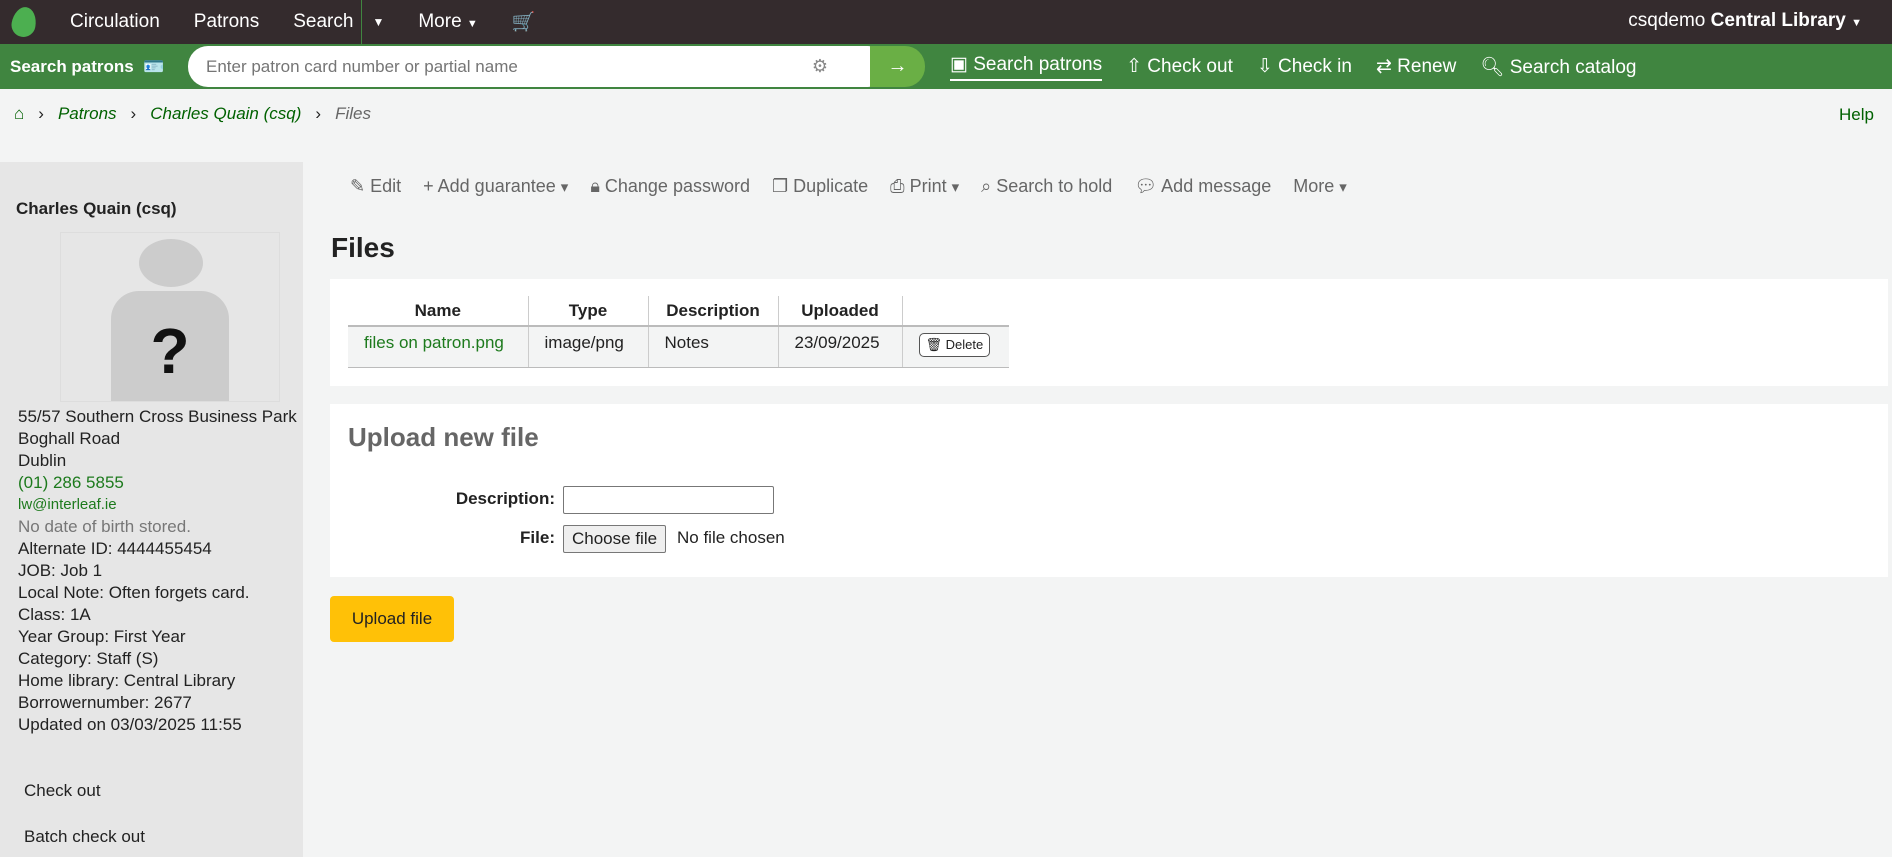 This screenshot has height=857, width=1892. I want to click on search-to-hold-button: ⌕ Search to hold, so click(1046, 186).